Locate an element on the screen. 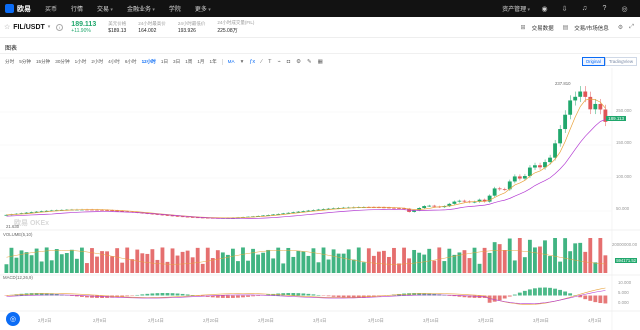  stat-label: 美元价格 is located at coordinates (117, 23).